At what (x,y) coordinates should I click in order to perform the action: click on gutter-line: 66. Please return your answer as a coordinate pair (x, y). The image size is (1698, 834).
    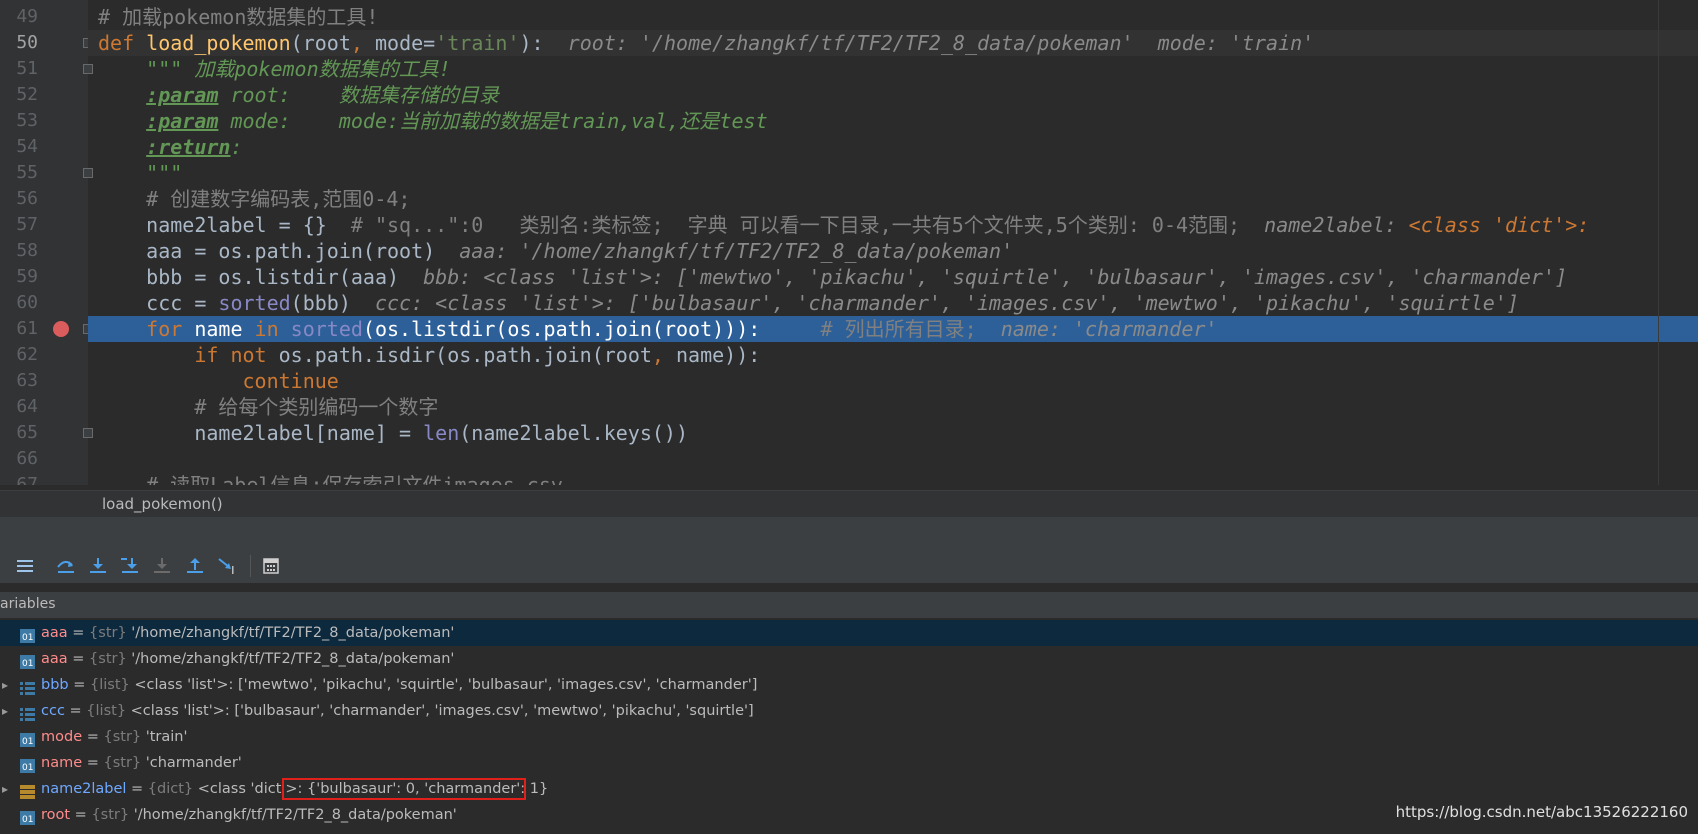
    Looking at the image, I should click on (44, 459).